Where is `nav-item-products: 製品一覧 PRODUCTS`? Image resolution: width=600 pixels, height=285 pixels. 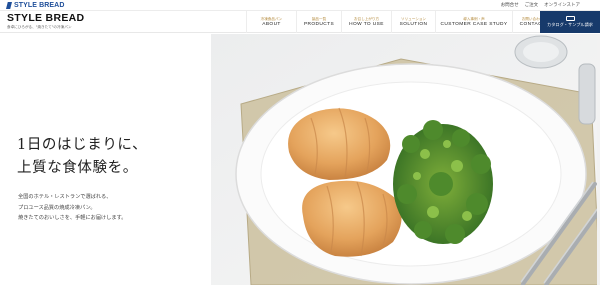
nav-item-products: 製品一覧 PRODUCTS is located at coordinates (318, 22).